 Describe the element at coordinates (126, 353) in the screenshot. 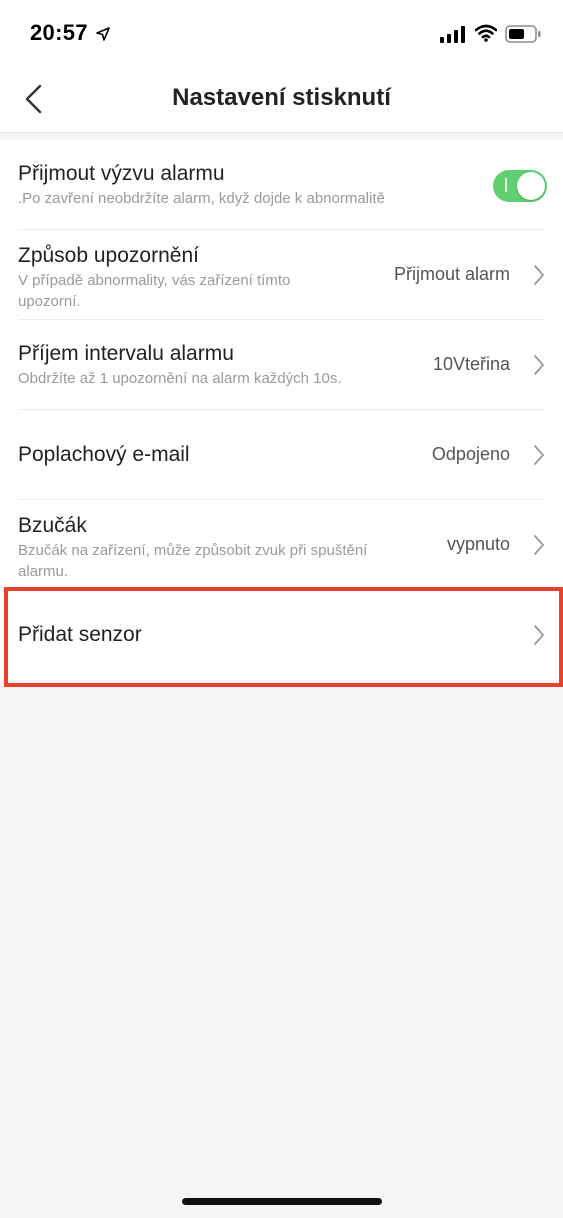

I see `setting-title: Příjem intervalu alarmu` at that location.